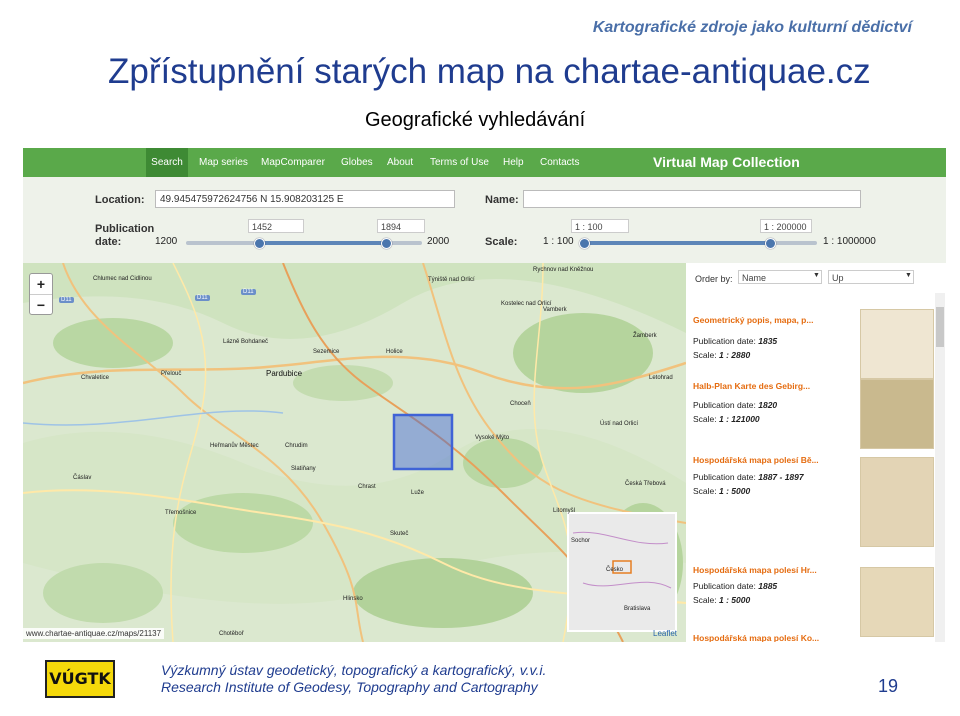  I want to click on result-date: 1835, so click(768, 341).